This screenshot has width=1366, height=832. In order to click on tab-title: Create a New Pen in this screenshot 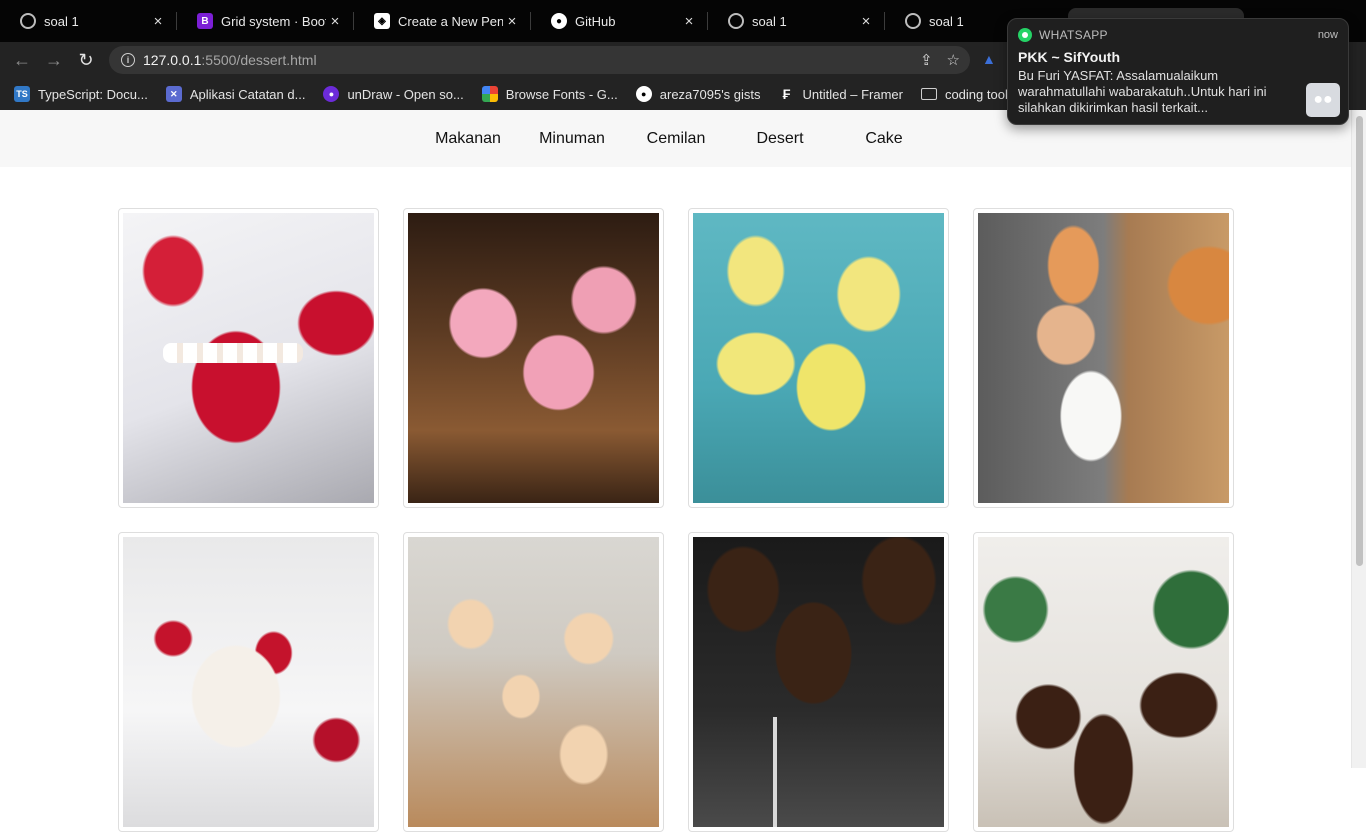, I will do `click(450, 21)`.